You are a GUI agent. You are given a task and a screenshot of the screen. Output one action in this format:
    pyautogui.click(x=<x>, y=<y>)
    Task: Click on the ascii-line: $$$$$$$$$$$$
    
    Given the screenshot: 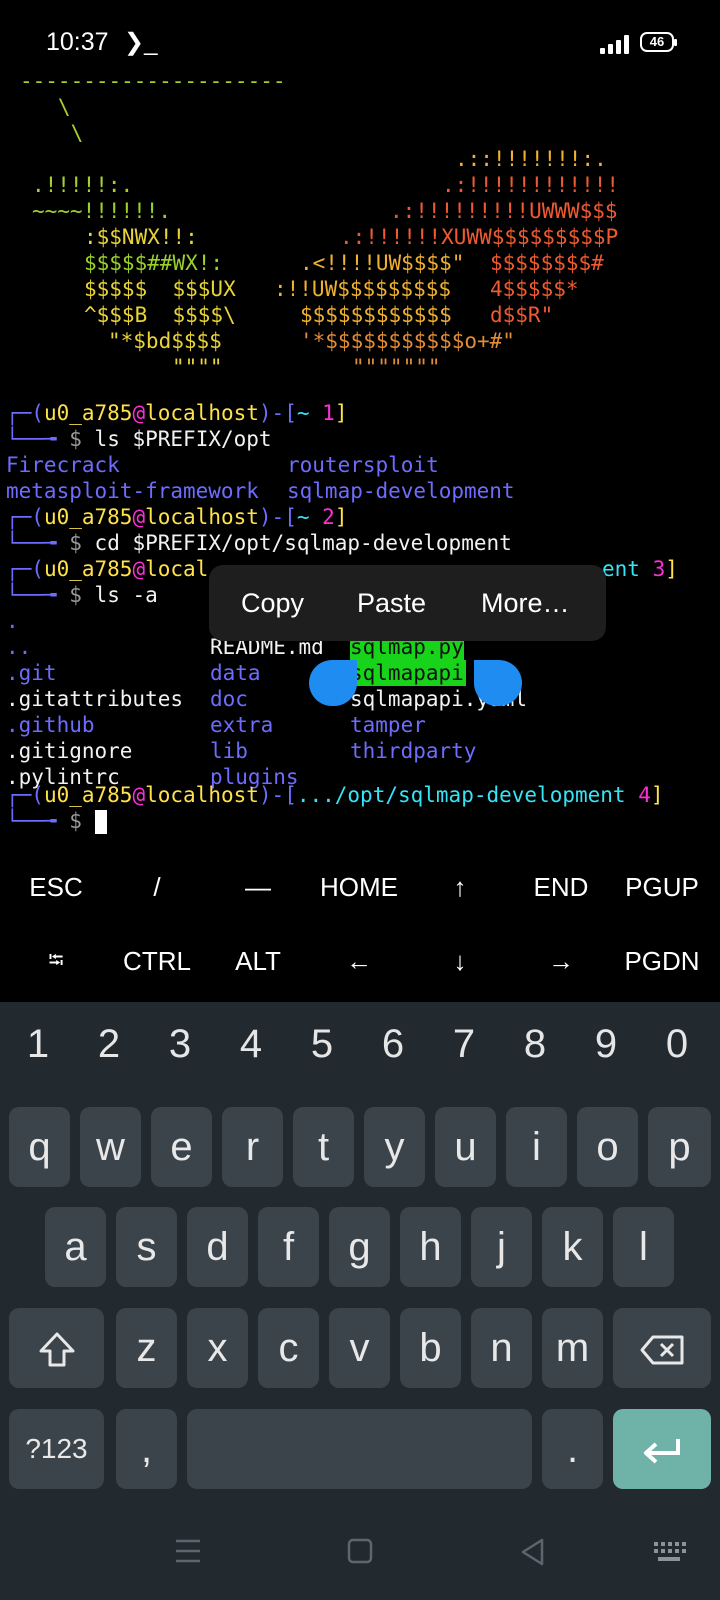 What is the action you would take?
    pyautogui.click(x=376, y=315)
    